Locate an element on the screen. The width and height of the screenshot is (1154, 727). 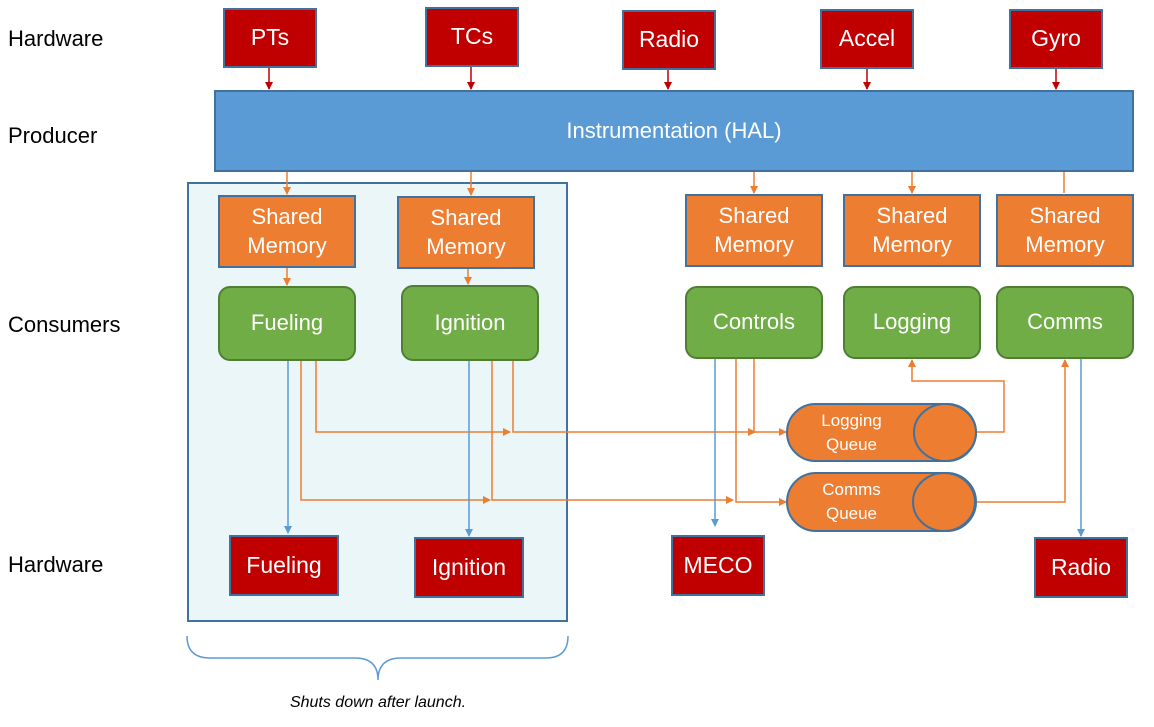
shutdown-note: Shuts down after launch. is located at coordinates (378, 702).